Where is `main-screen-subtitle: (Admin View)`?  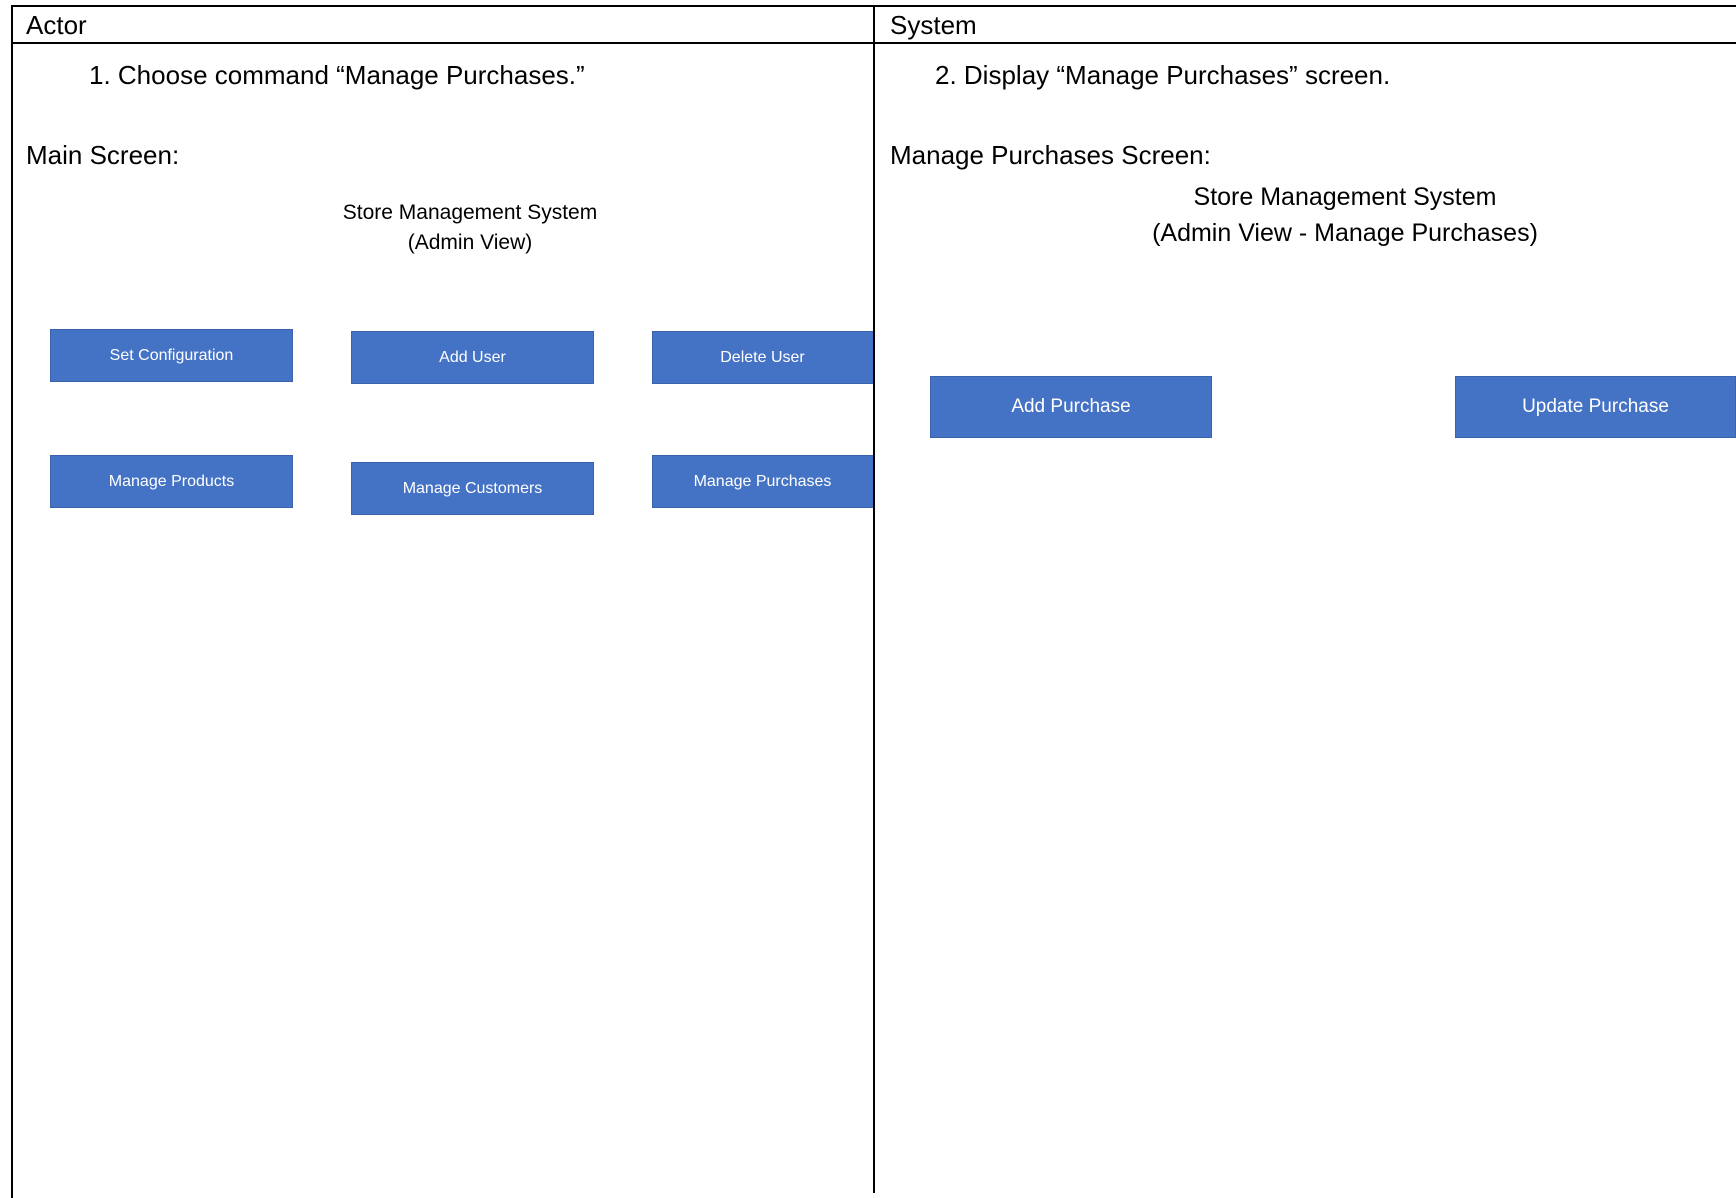
main-screen-subtitle: (Admin View) is located at coordinates (470, 242).